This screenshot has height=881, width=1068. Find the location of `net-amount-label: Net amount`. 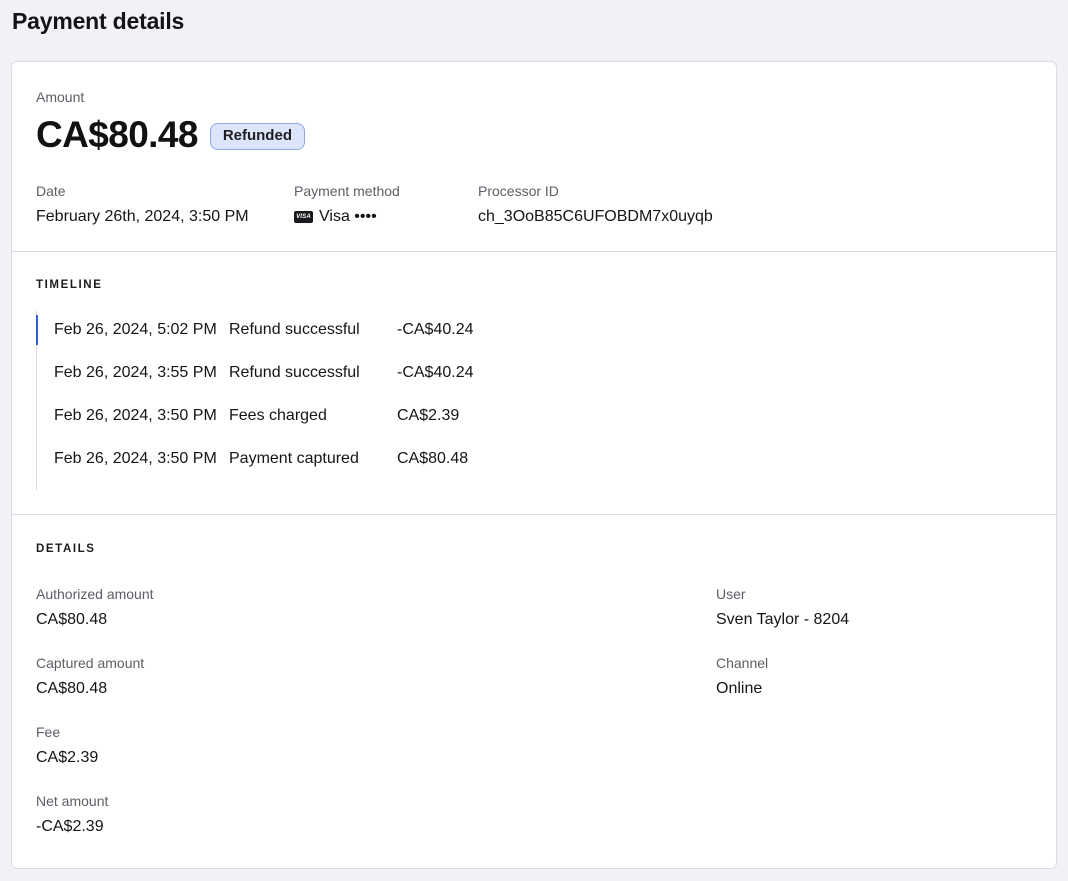

net-amount-label: Net amount is located at coordinates (72, 801).